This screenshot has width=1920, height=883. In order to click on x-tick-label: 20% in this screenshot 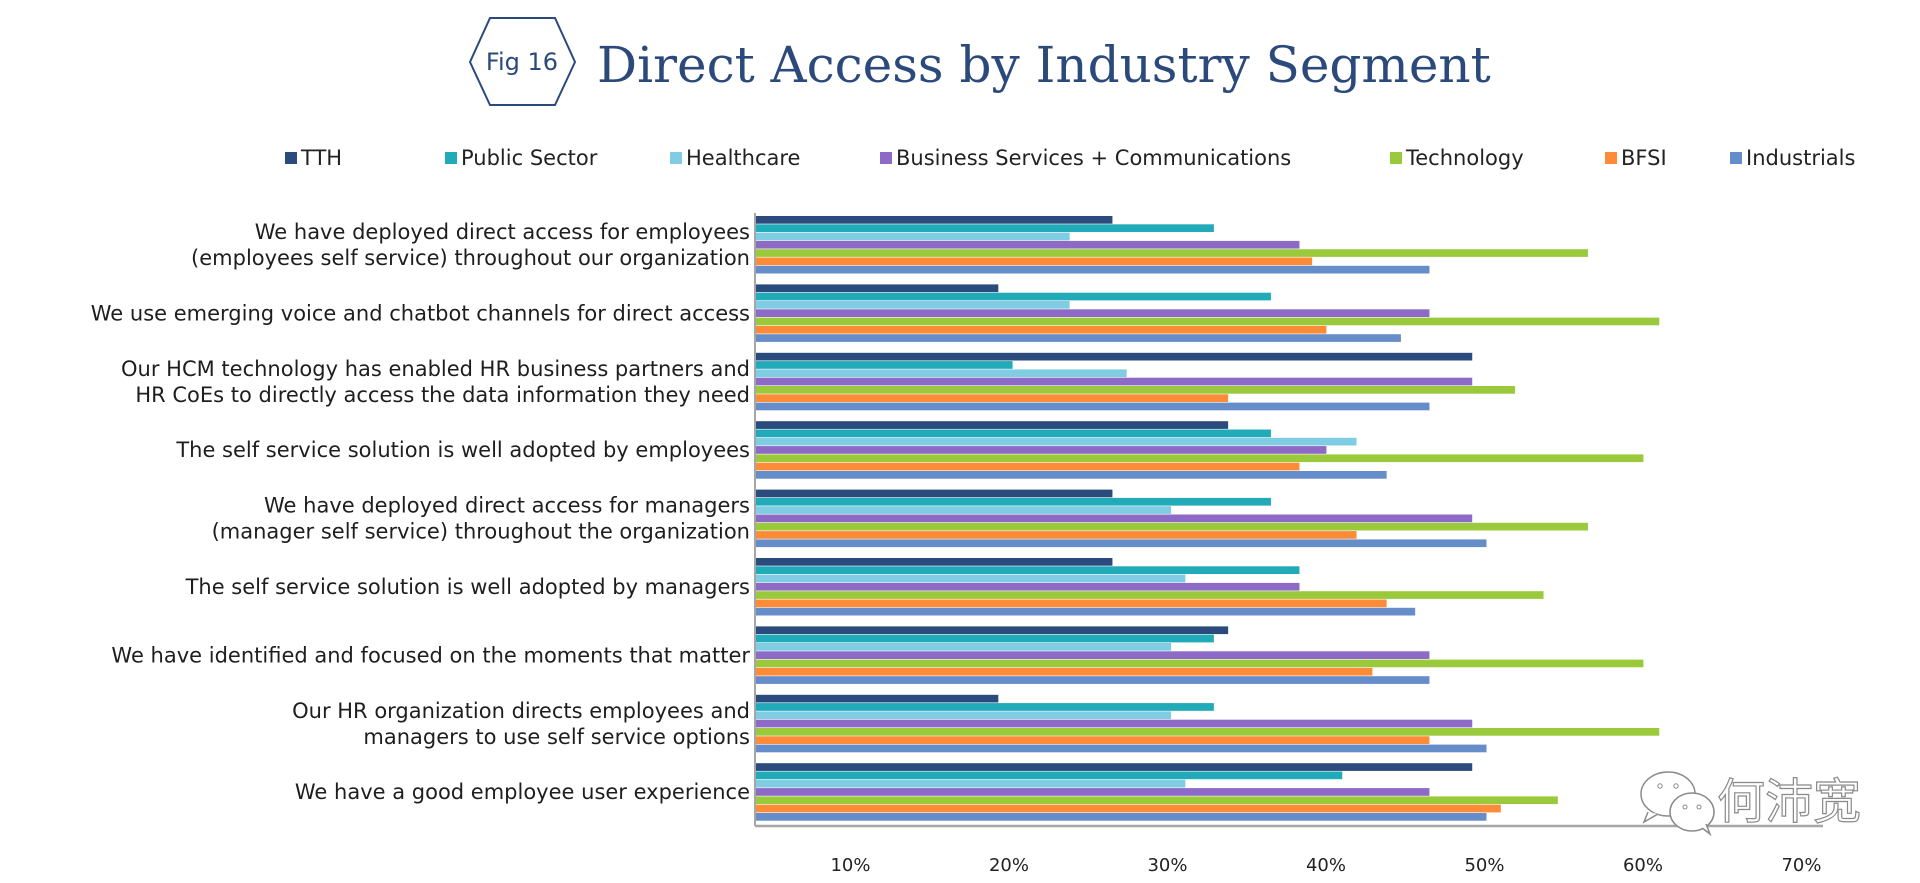, I will do `click(1009, 865)`.